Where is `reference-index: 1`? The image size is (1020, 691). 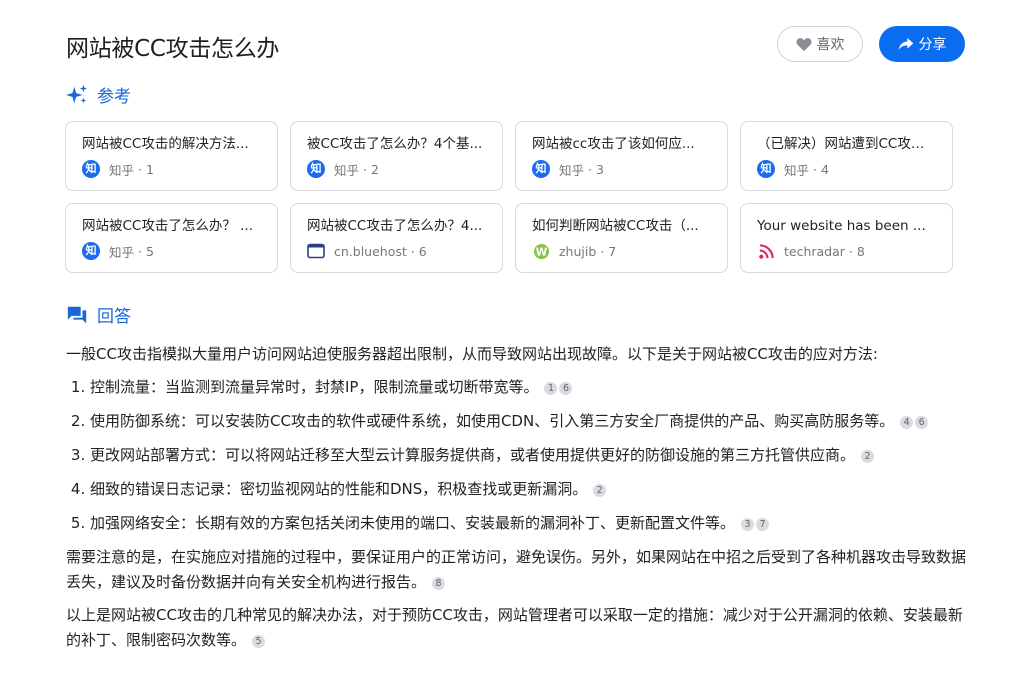
reference-index: 1 is located at coordinates (149, 169).